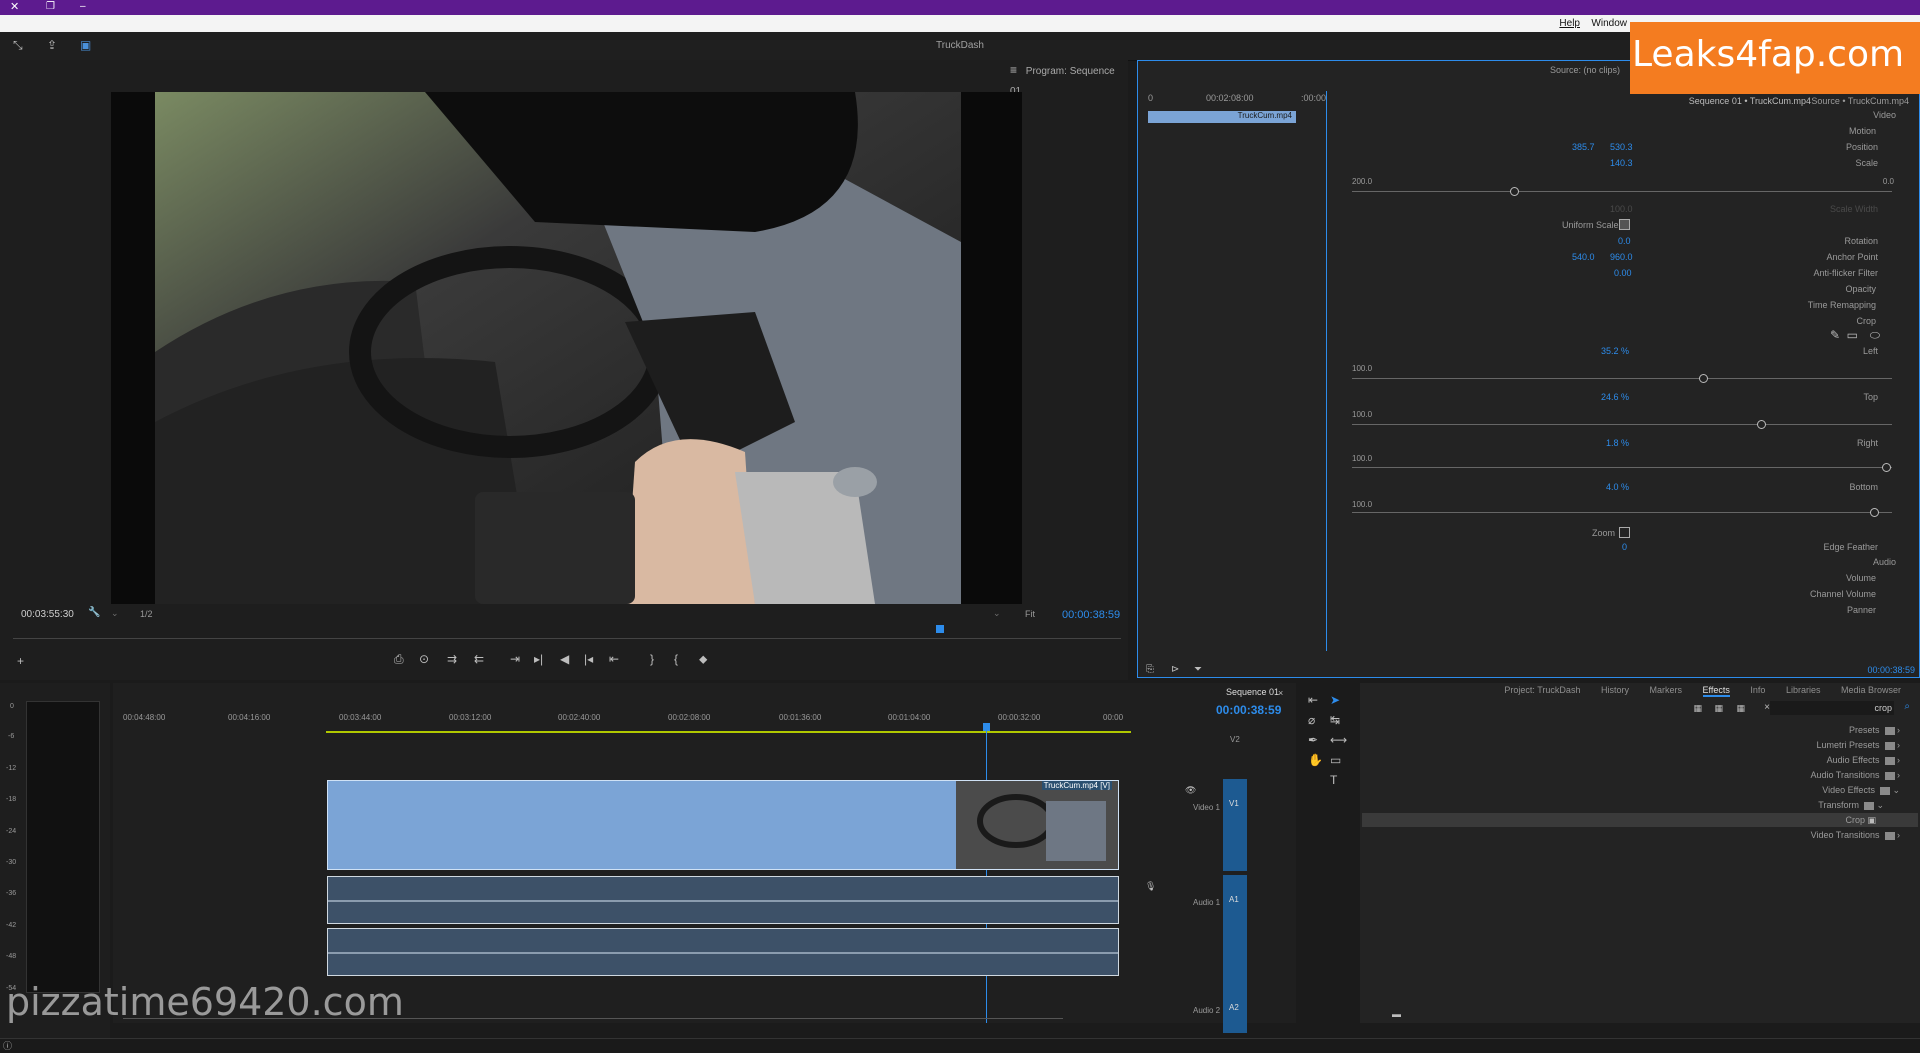 Image resolution: width=1920 pixels, height=1053 pixels. What do you see at coordinates (723, 900) in the screenshot?
I see `audio-clip-a1` at bounding box center [723, 900].